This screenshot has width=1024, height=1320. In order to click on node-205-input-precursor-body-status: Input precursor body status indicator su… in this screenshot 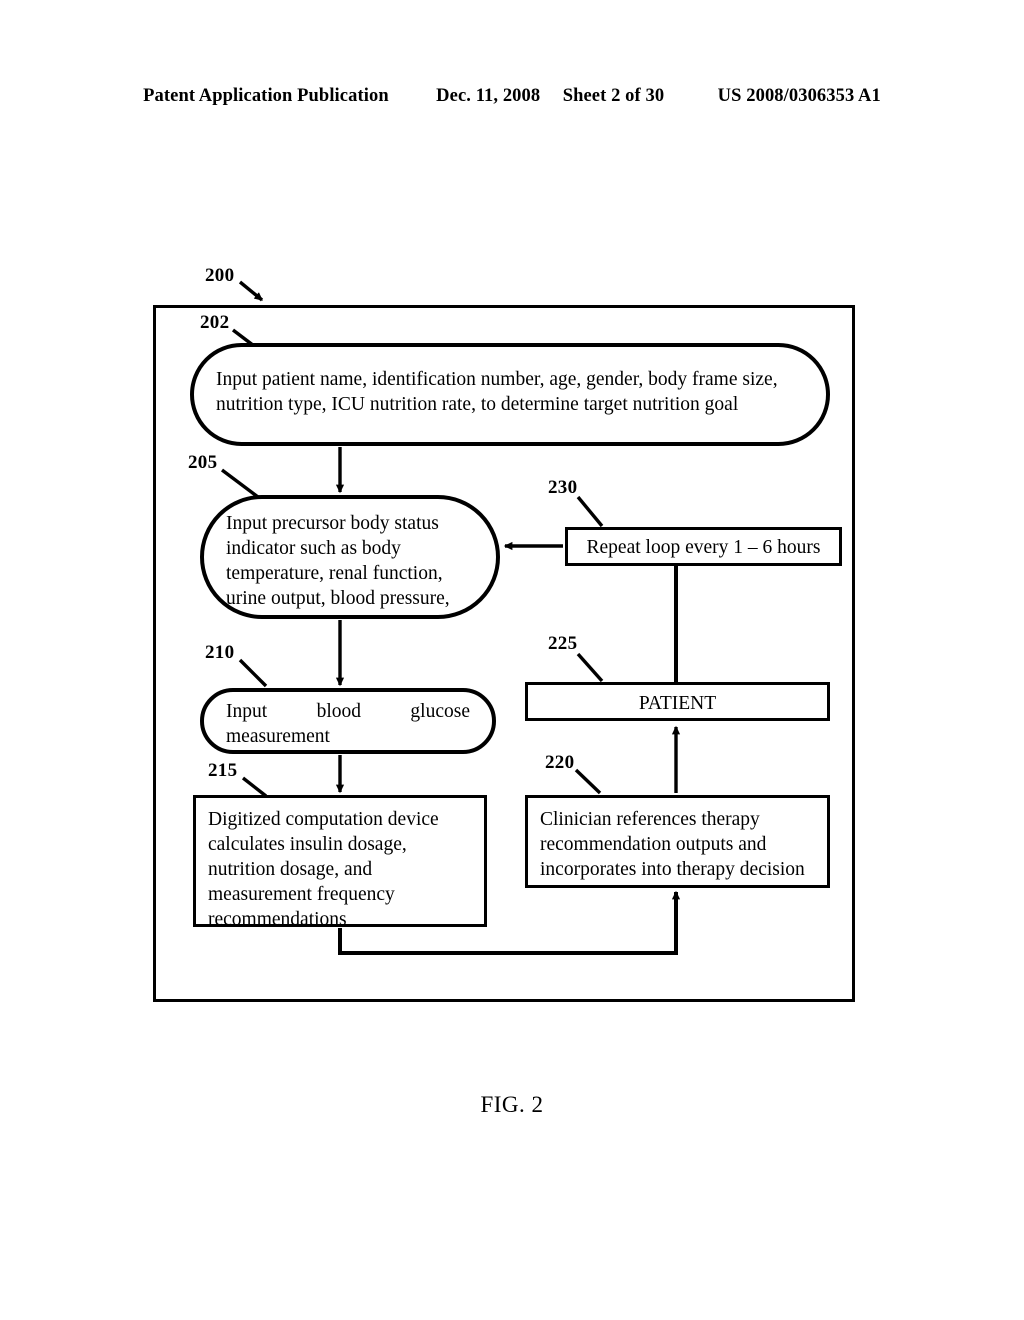, I will do `click(350, 557)`.